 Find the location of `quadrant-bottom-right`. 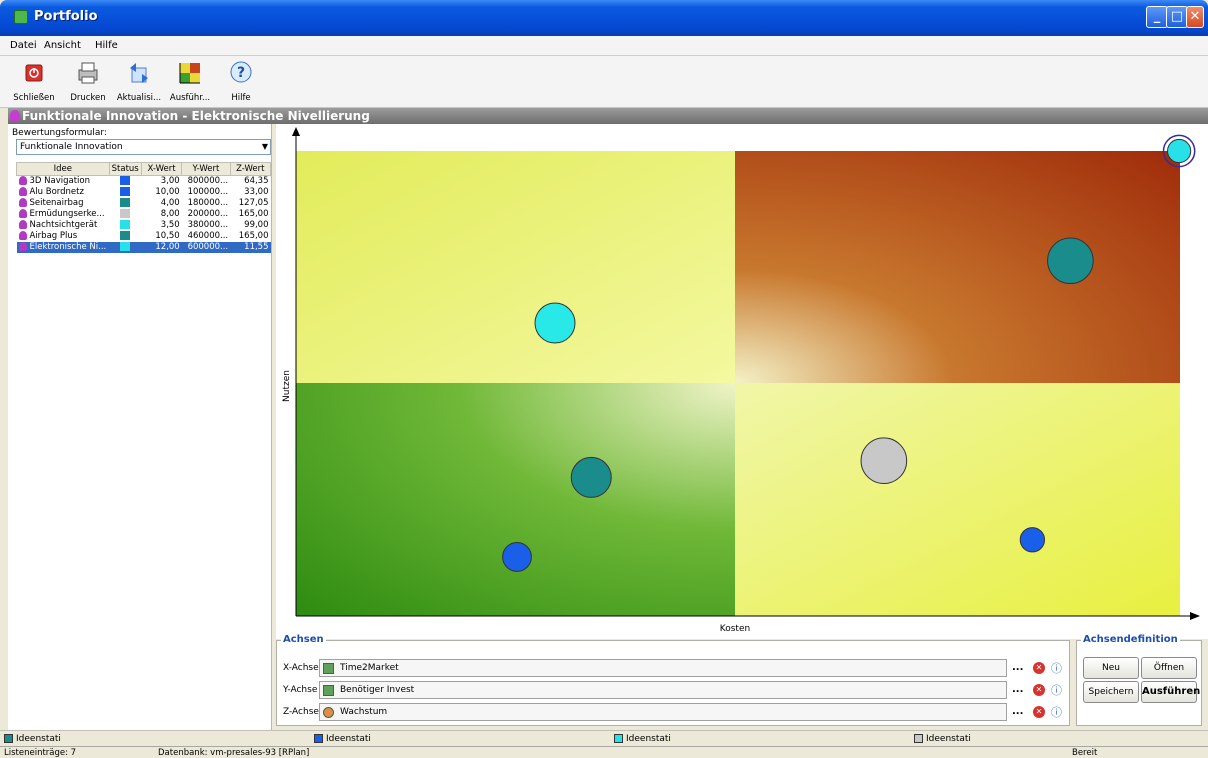

quadrant-bottom-right is located at coordinates (957, 499).